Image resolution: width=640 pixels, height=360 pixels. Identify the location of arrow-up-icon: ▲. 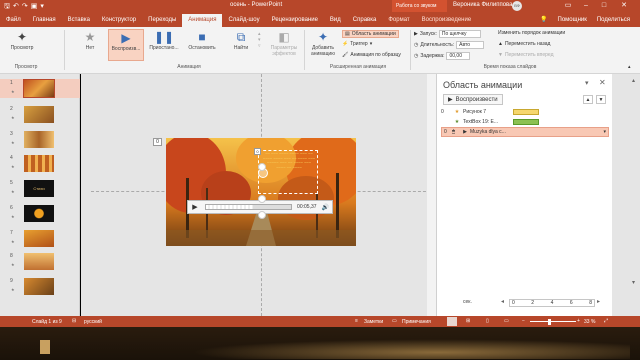
(500, 44).